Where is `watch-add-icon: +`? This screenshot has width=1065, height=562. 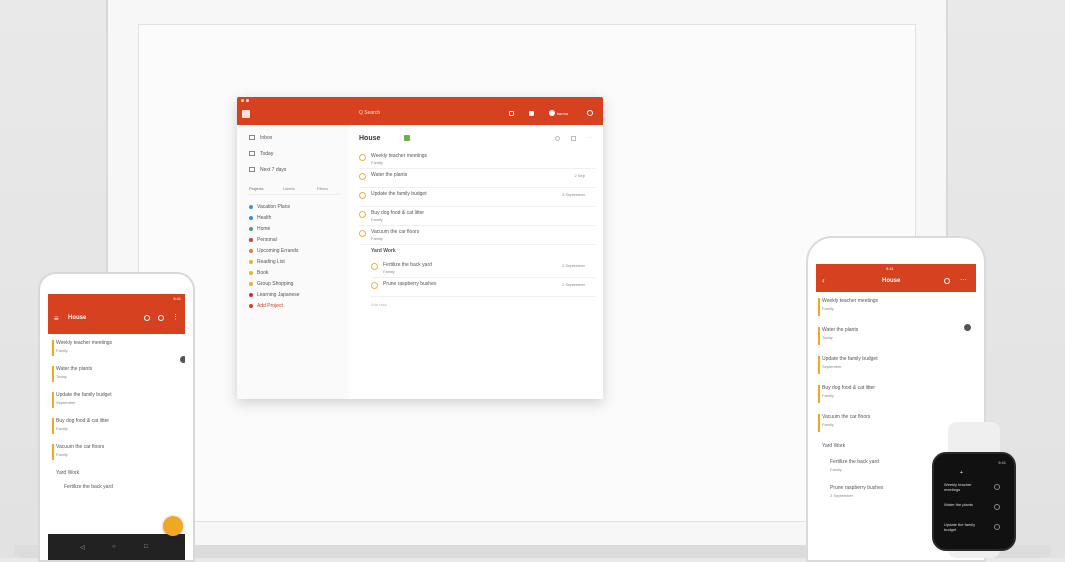
watch-add-icon: + is located at coordinates (961, 473).